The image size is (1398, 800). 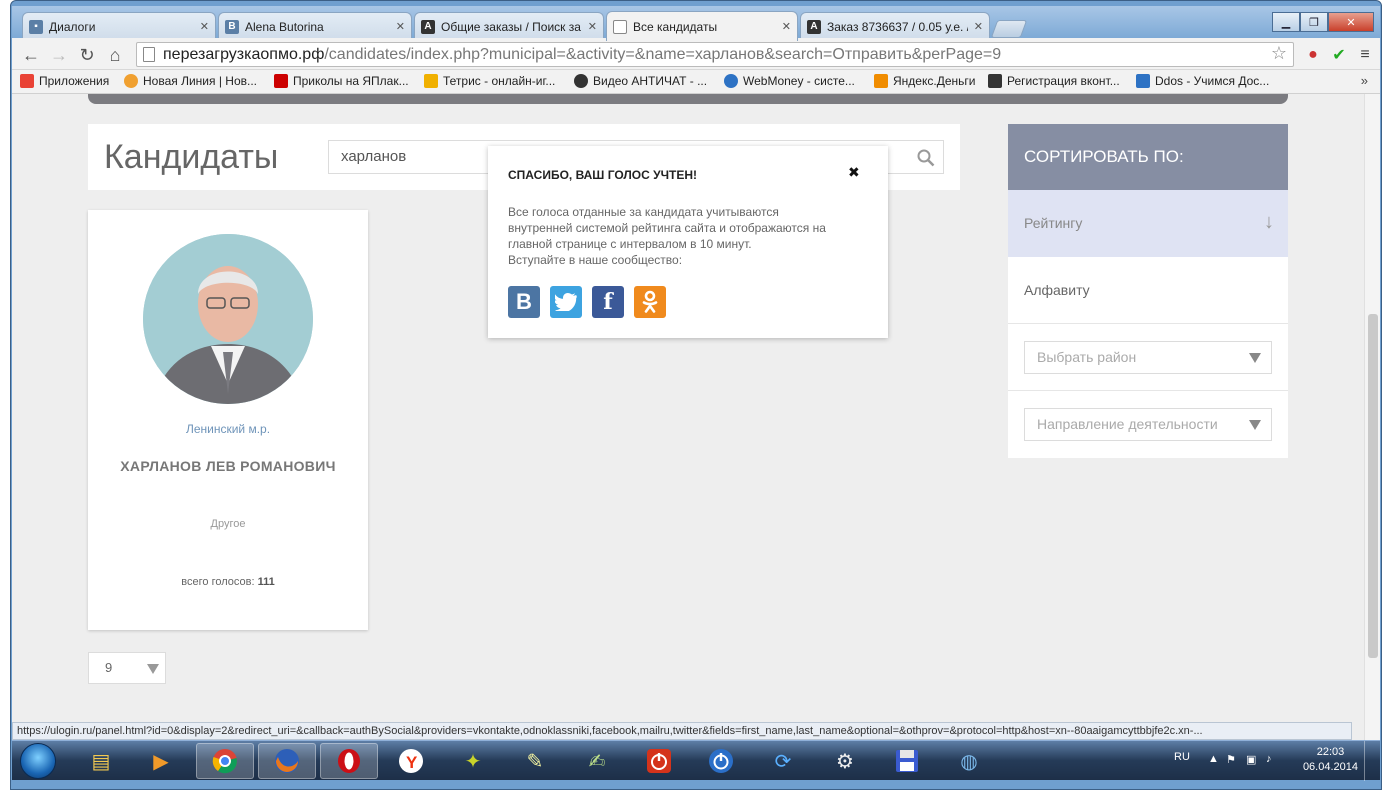 I want to click on extension-icon: ●, so click(x=1313, y=55).